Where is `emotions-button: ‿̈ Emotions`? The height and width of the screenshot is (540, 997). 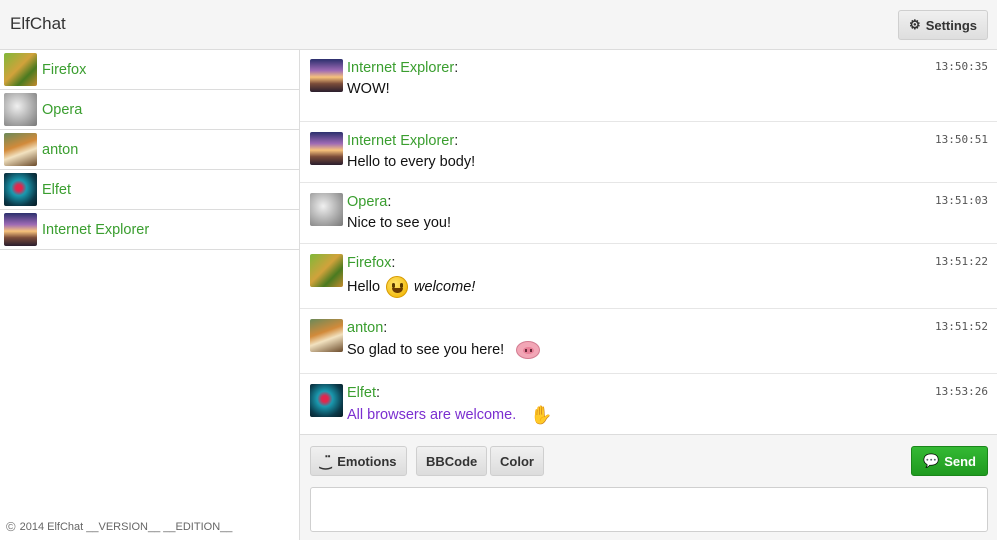 emotions-button: ‿̈ Emotions is located at coordinates (358, 461).